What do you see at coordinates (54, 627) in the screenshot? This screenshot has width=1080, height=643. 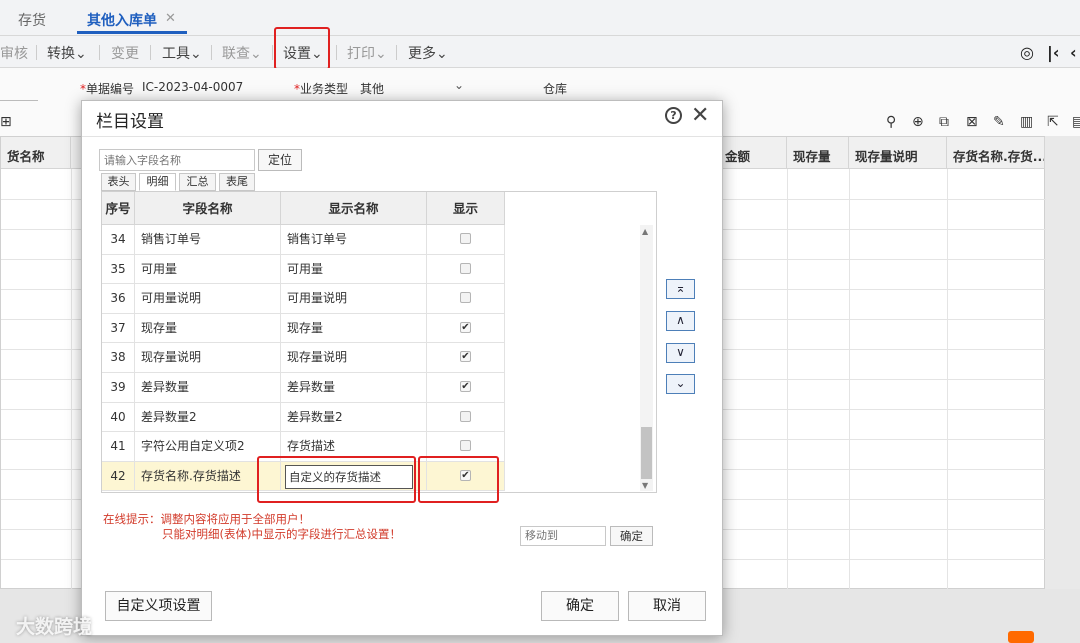 I see `watermark: 大数跨境` at bounding box center [54, 627].